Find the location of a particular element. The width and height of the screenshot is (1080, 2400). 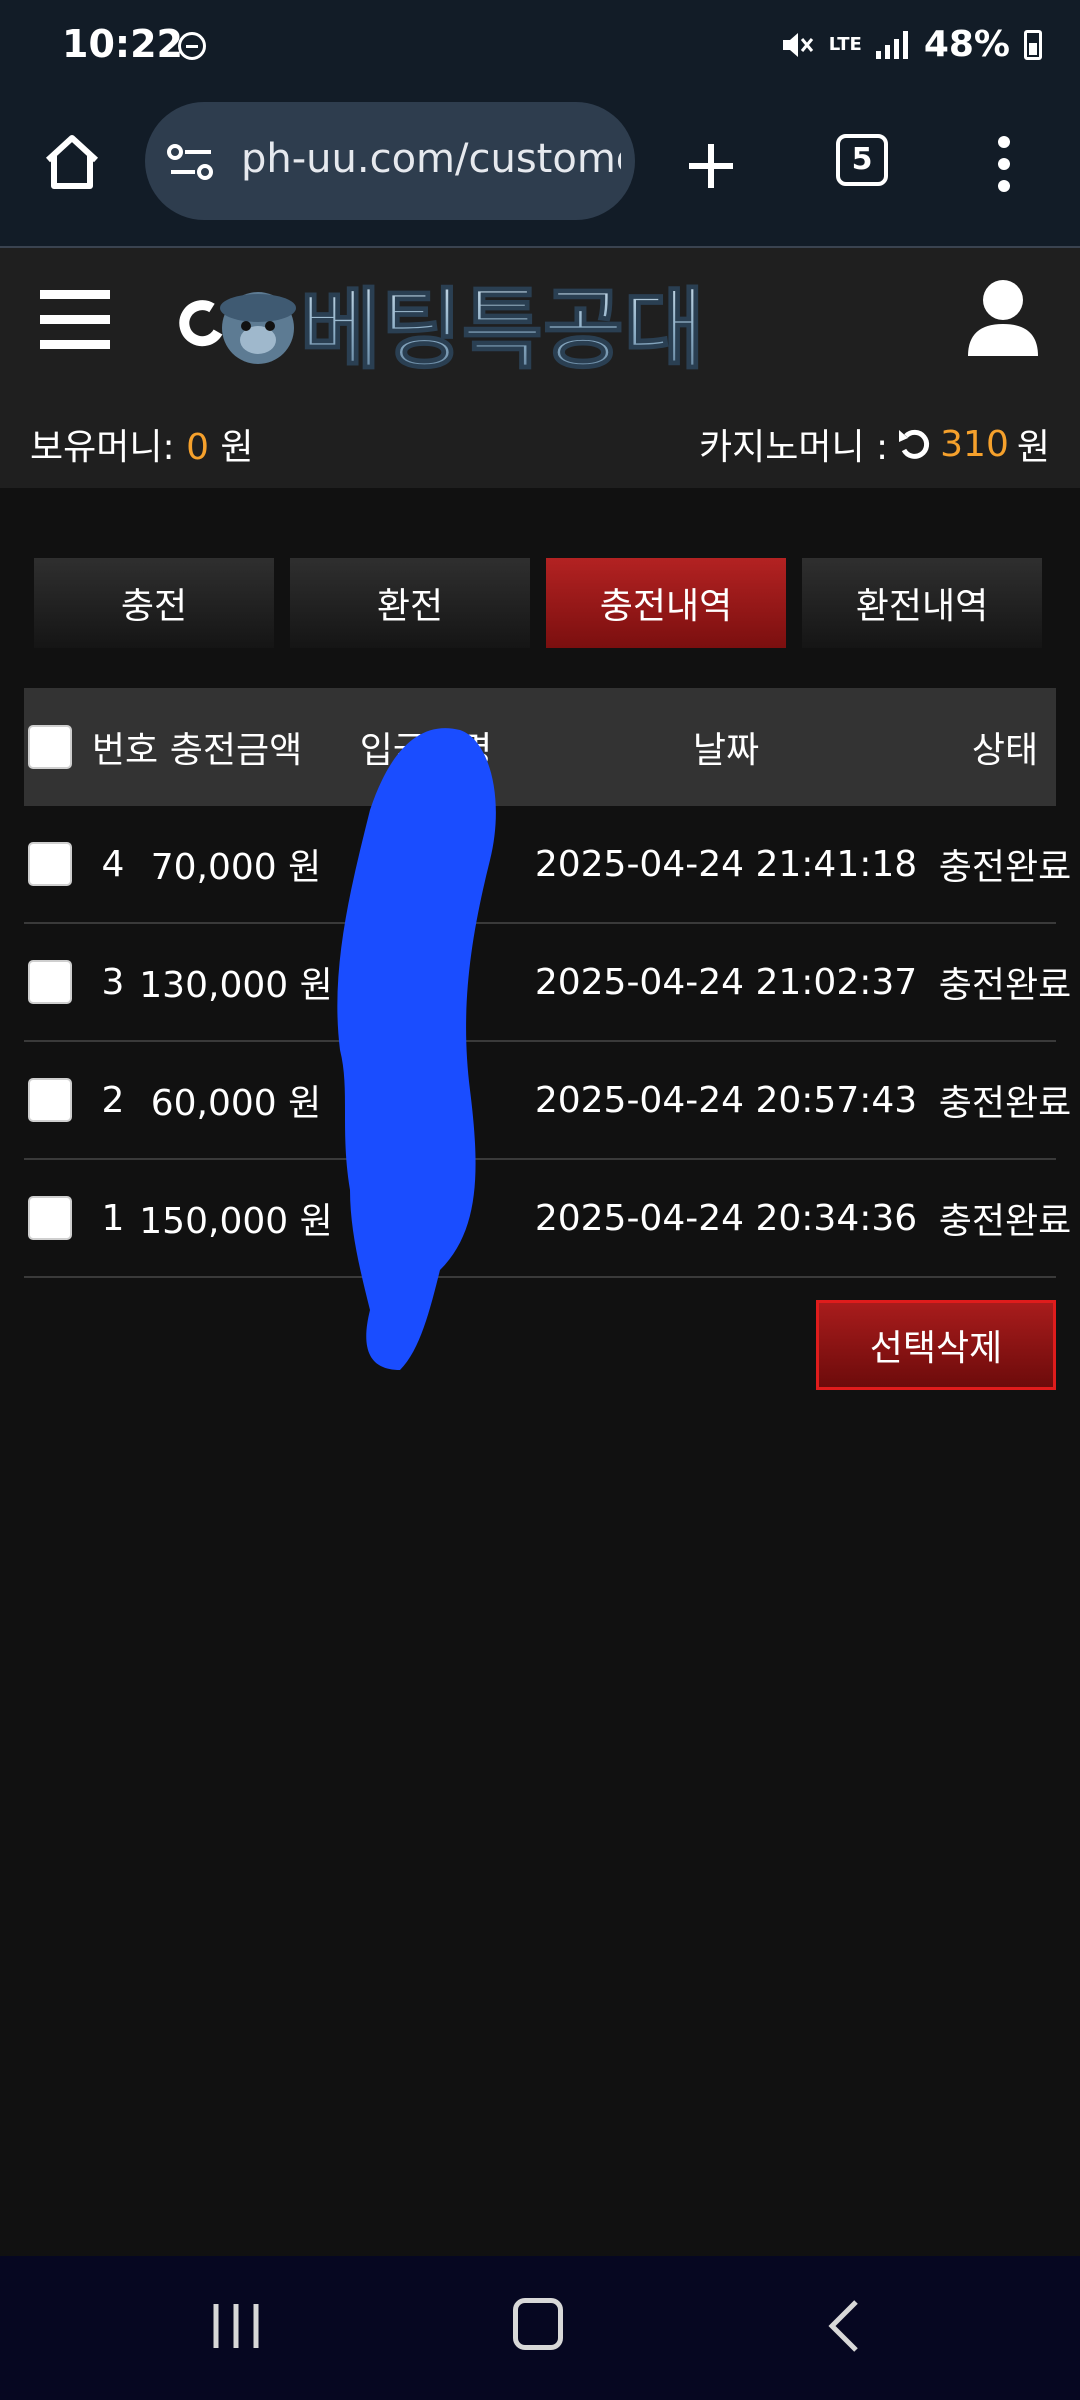

more-menu-icon is located at coordinates (1004, 164).